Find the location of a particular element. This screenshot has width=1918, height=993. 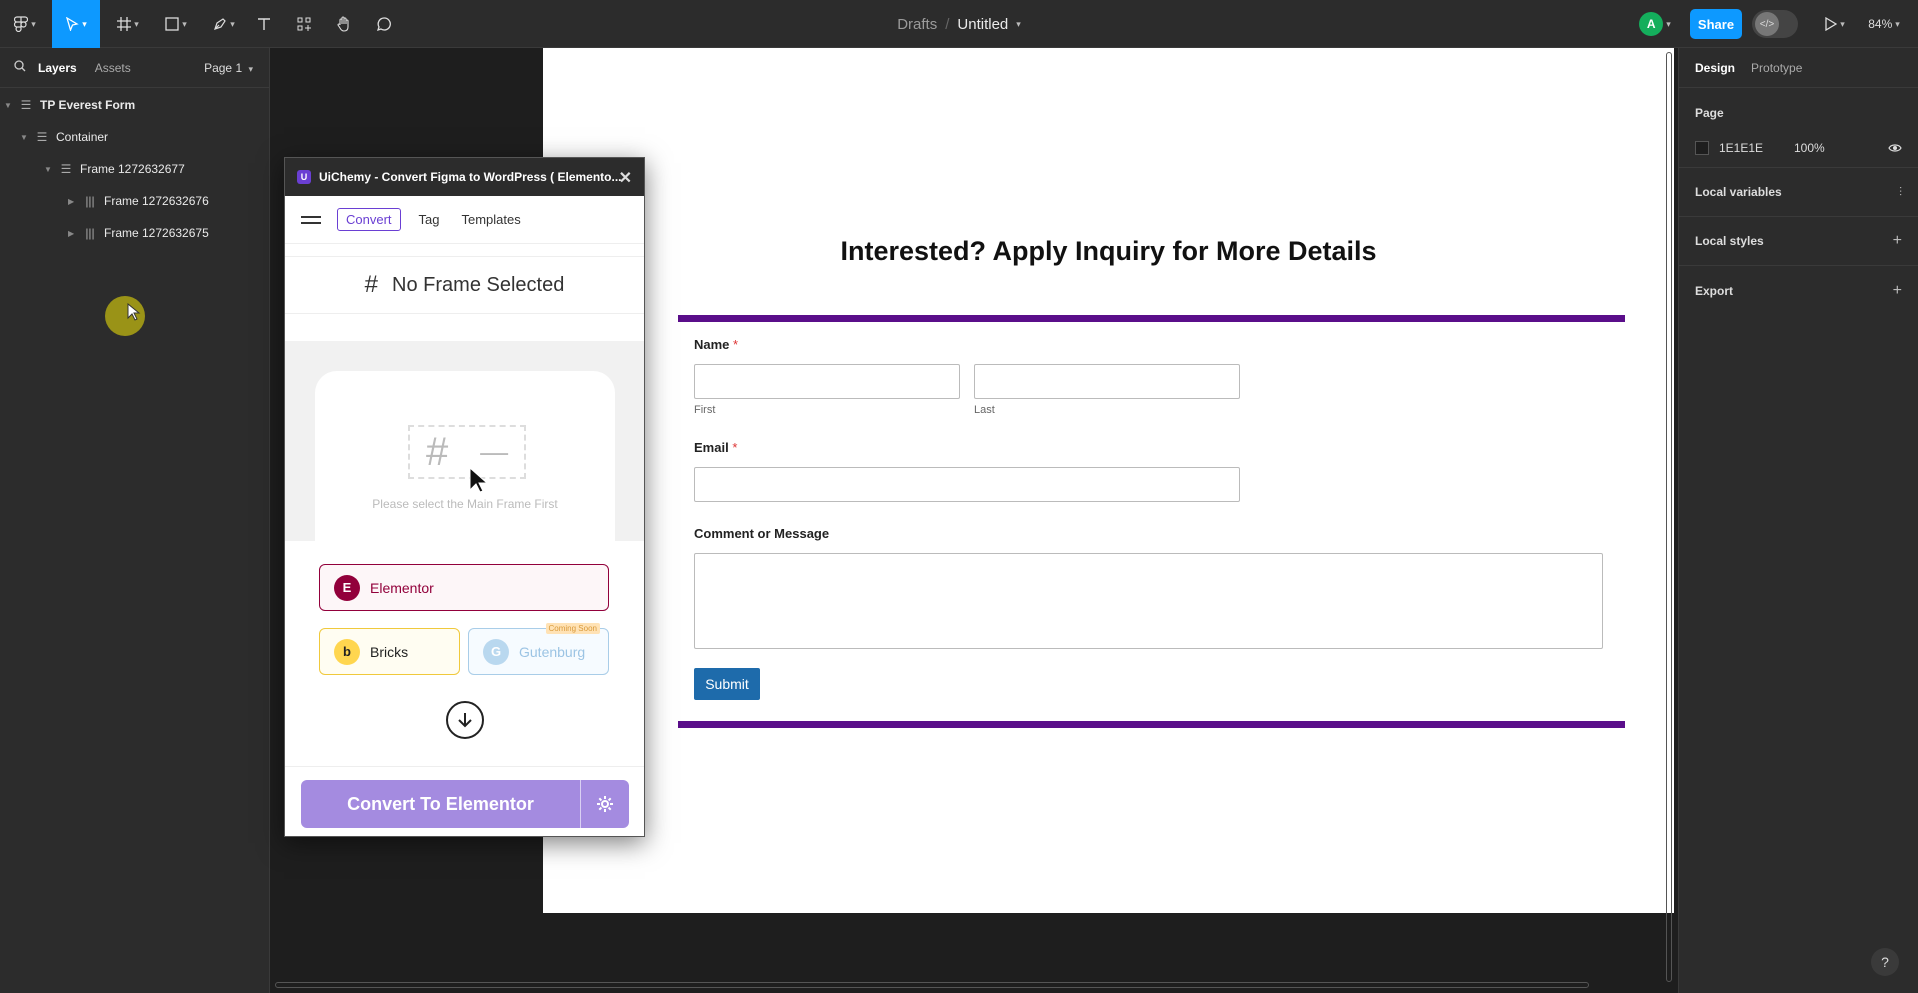

present-button: ▾ is located at coordinates (1835, 24).